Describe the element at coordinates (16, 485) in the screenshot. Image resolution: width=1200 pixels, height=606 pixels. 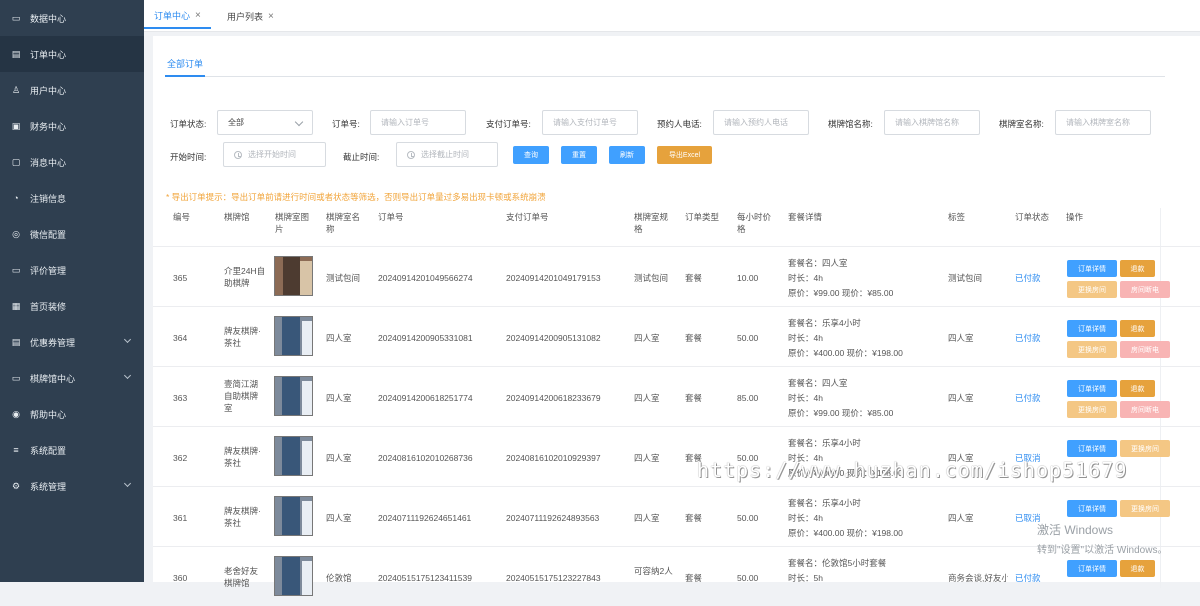
I see `settings-icon: ⚙` at that location.